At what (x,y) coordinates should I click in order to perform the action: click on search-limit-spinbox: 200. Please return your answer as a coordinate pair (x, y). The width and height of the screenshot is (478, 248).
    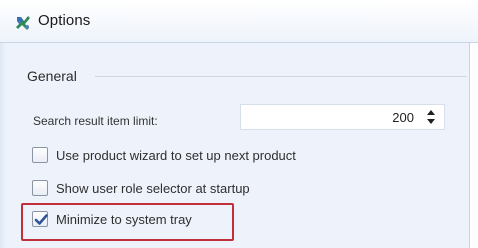
    Looking at the image, I should click on (342, 117).